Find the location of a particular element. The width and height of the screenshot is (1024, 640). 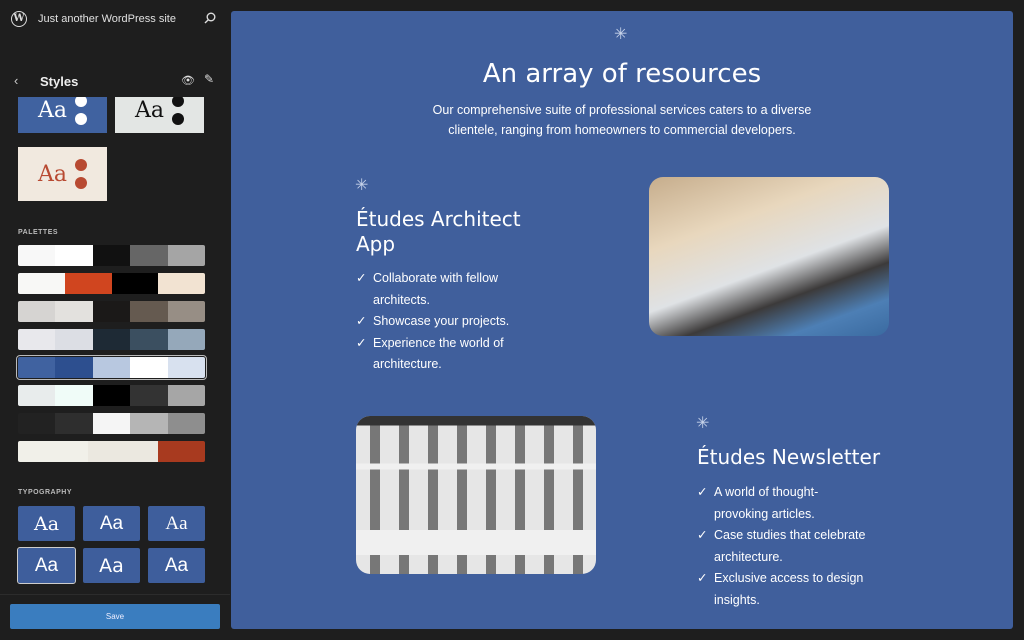

back-icon: ‹ is located at coordinates (16, 80).